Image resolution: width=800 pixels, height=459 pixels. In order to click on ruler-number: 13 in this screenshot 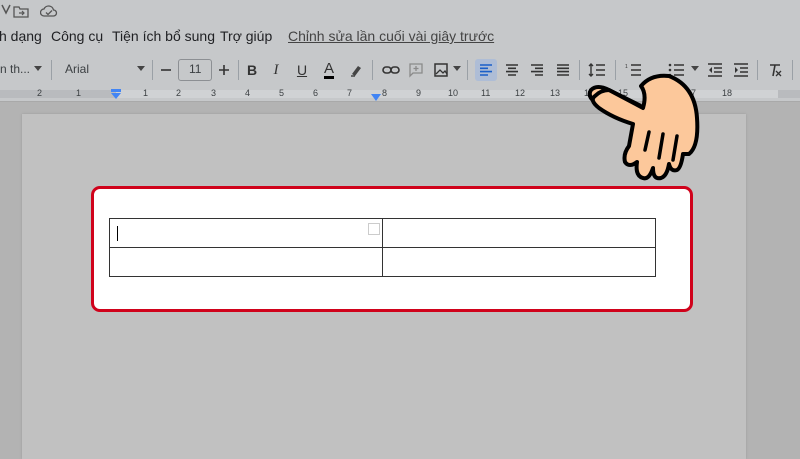, I will do `click(555, 93)`.